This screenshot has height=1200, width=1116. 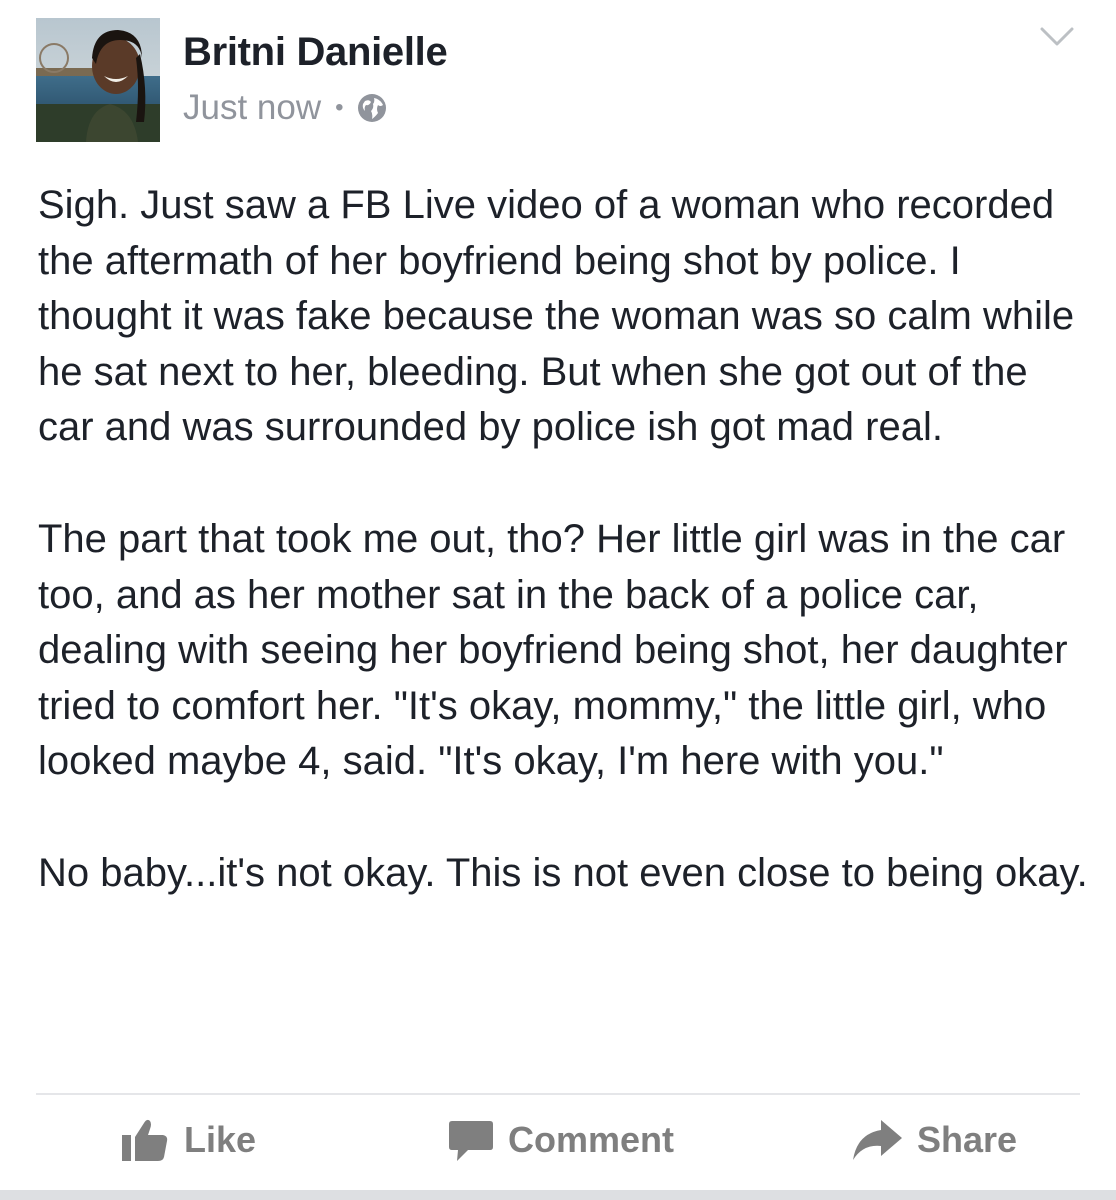 I want to click on like-button: Like, so click(x=188, y=1140).